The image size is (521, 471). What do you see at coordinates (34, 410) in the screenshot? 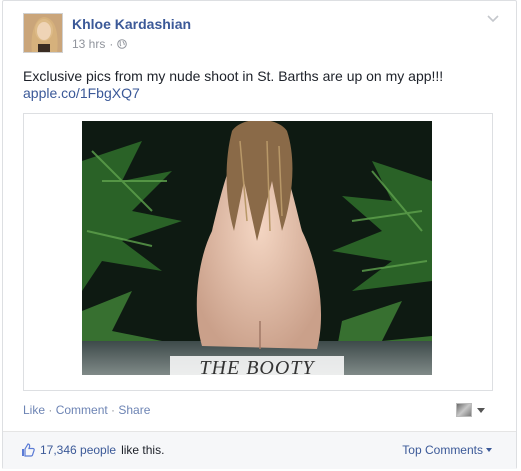
I see `like-action: Like` at bounding box center [34, 410].